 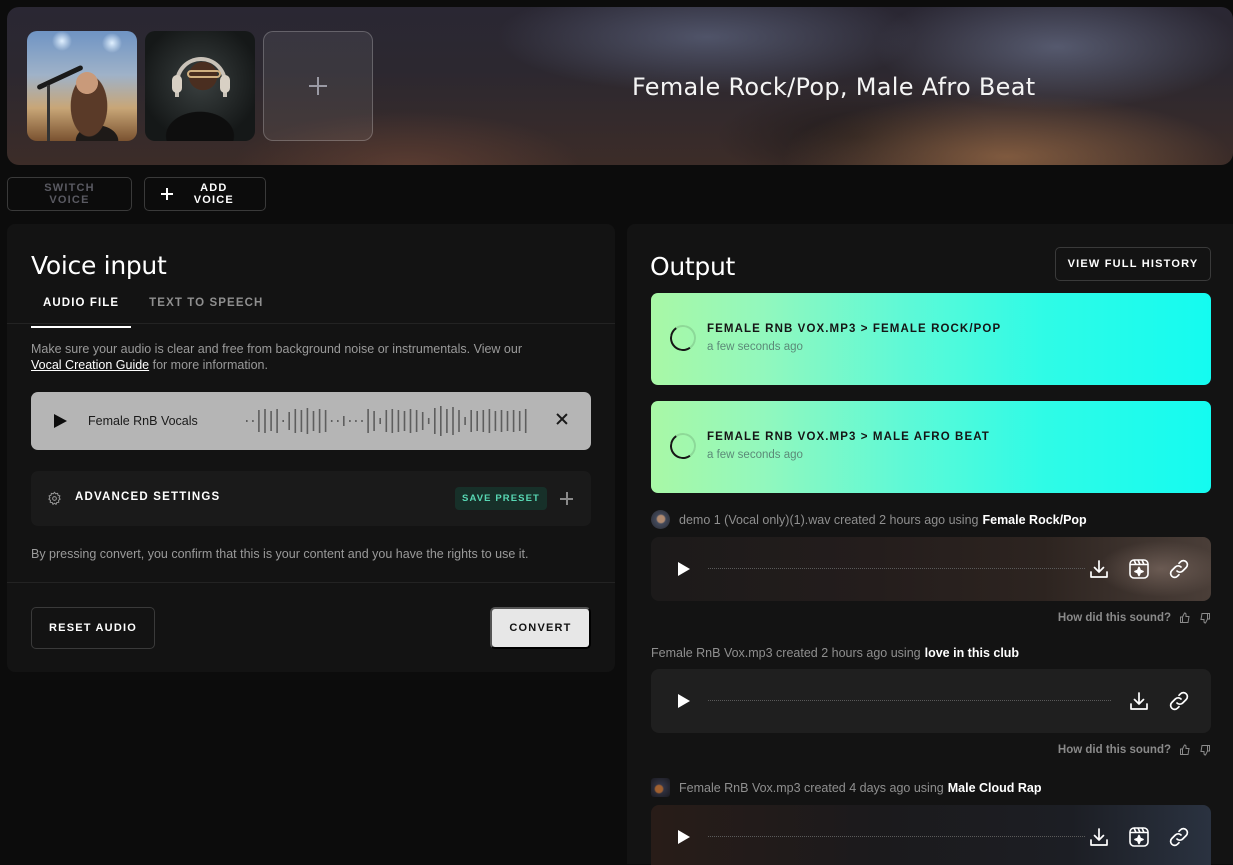 What do you see at coordinates (1034, 519) in the screenshot?
I see `history-voice-name: Female Rock/Pop` at bounding box center [1034, 519].